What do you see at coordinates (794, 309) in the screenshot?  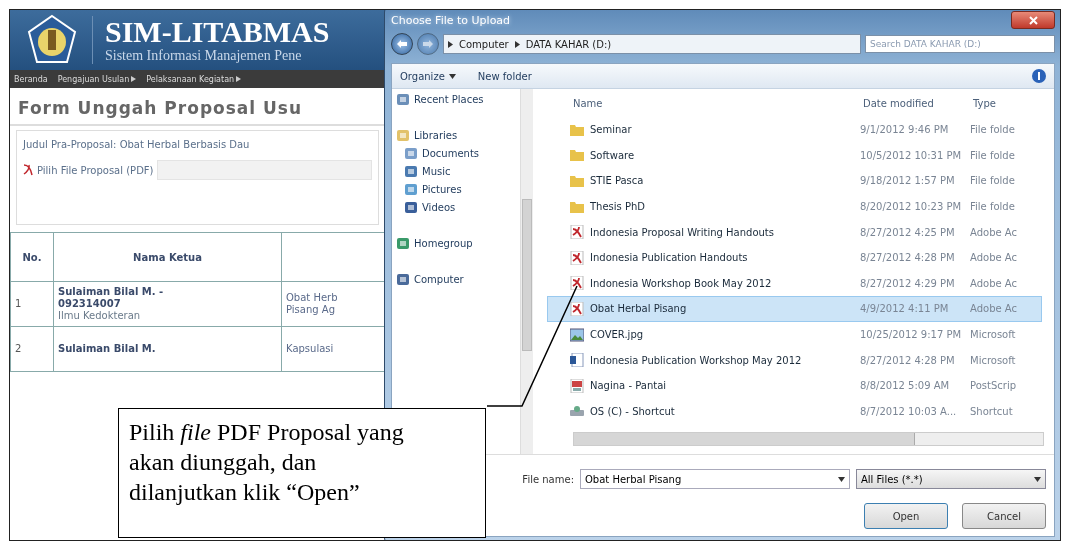 I see `file-row: Obat Herbal Pisang 4/9/2012 4:11 PM Adobe Ac` at bounding box center [794, 309].